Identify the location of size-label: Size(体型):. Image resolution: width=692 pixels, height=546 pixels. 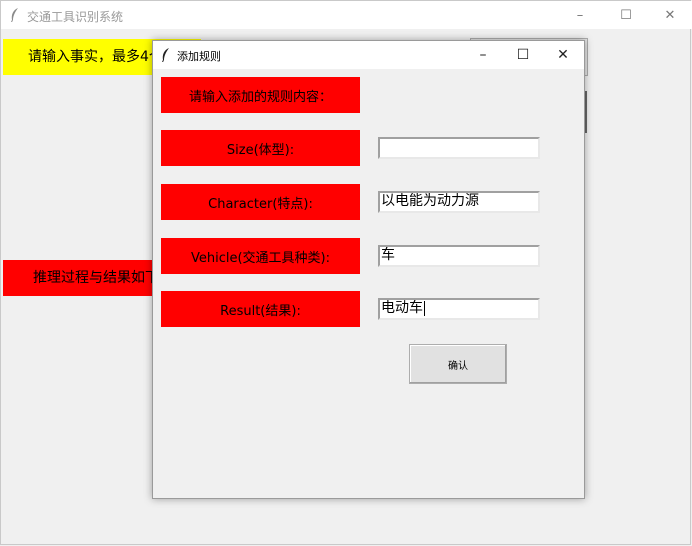
(260, 148).